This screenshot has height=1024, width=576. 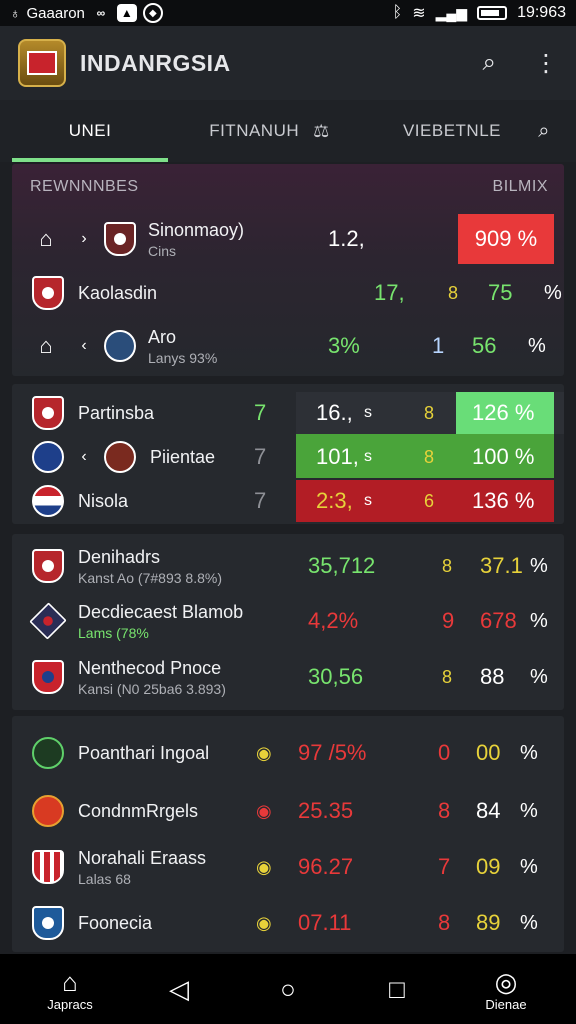 What do you see at coordinates (288, 811) in the screenshot?
I see `list-item: CondnmRrgels ◉ 25.35 8 84 %` at bounding box center [288, 811].